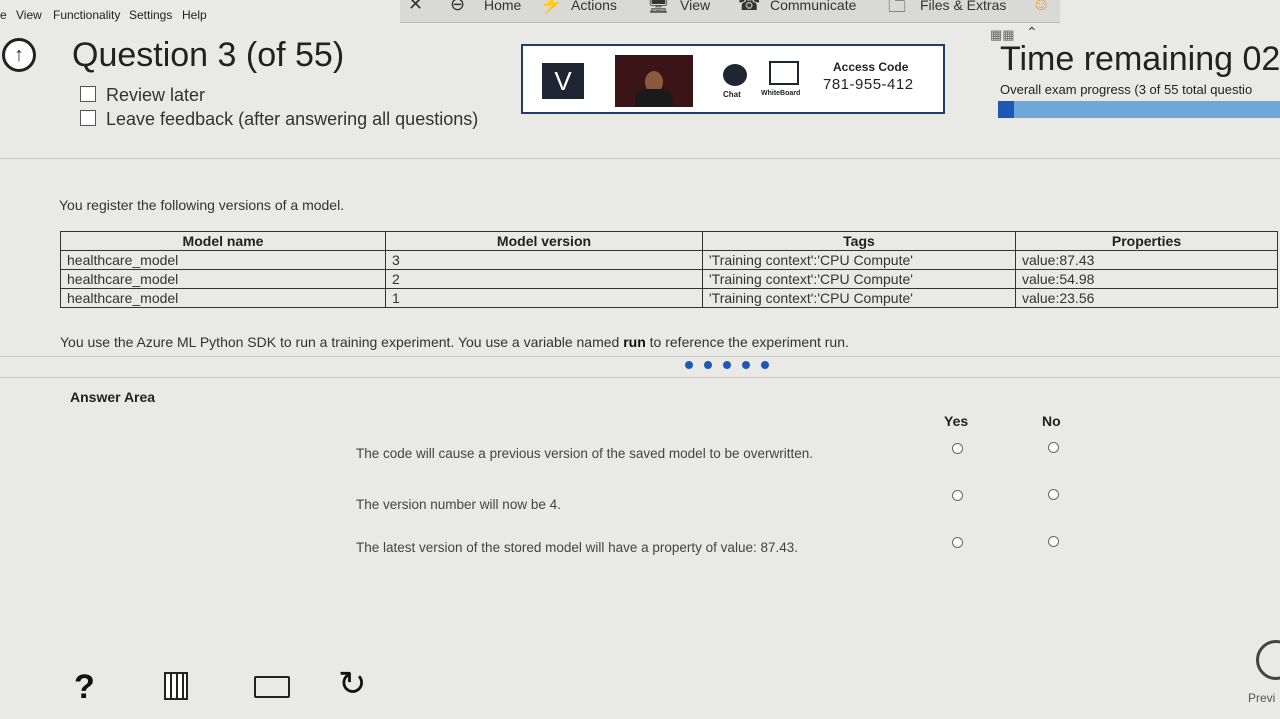 The height and width of the screenshot is (719, 1280). Describe the element at coordinates (1146, 241) in the screenshot. I see `header-properties: Properties` at that location.